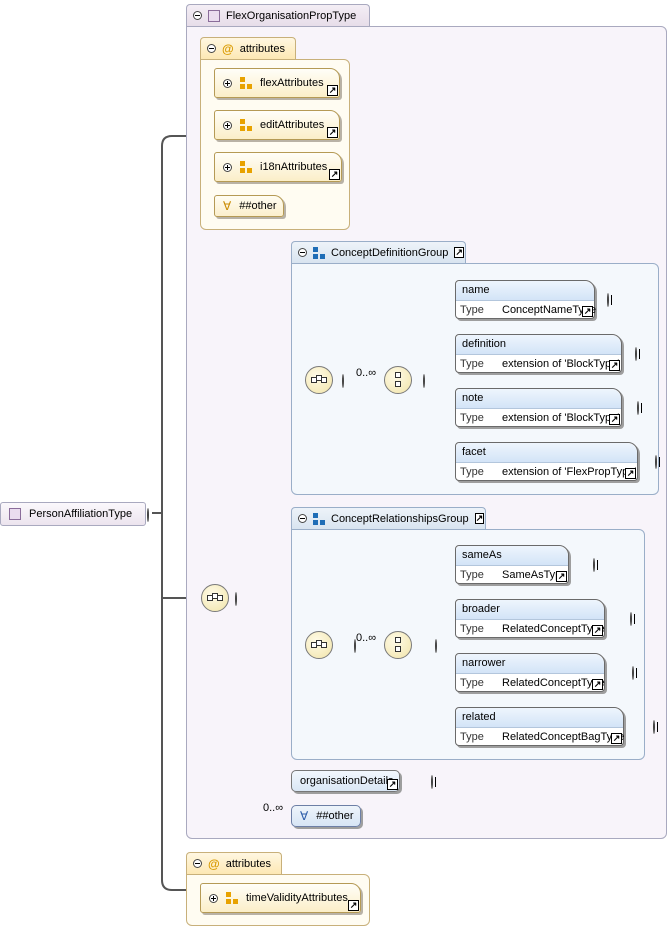  What do you see at coordinates (258, 206) in the screenshot?
I see `any-attribute-label: ##other` at bounding box center [258, 206].